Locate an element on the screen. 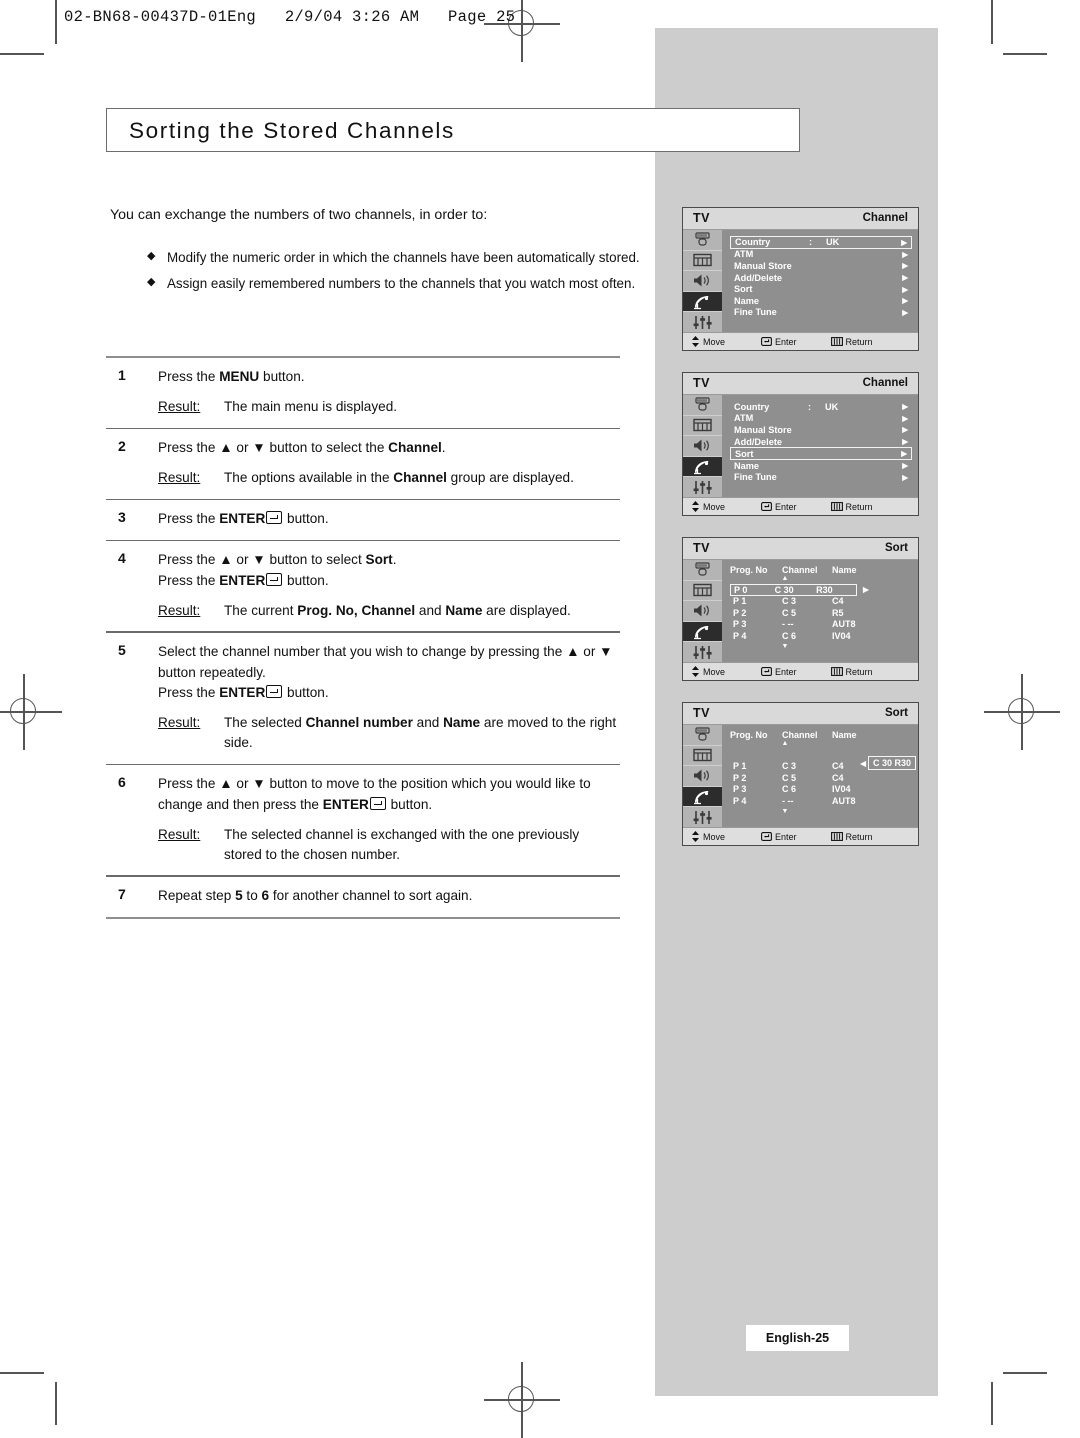 This screenshot has height=1438, width=1080. table-row: P 4 - -- AUT8 is located at coordinates (822, 801).